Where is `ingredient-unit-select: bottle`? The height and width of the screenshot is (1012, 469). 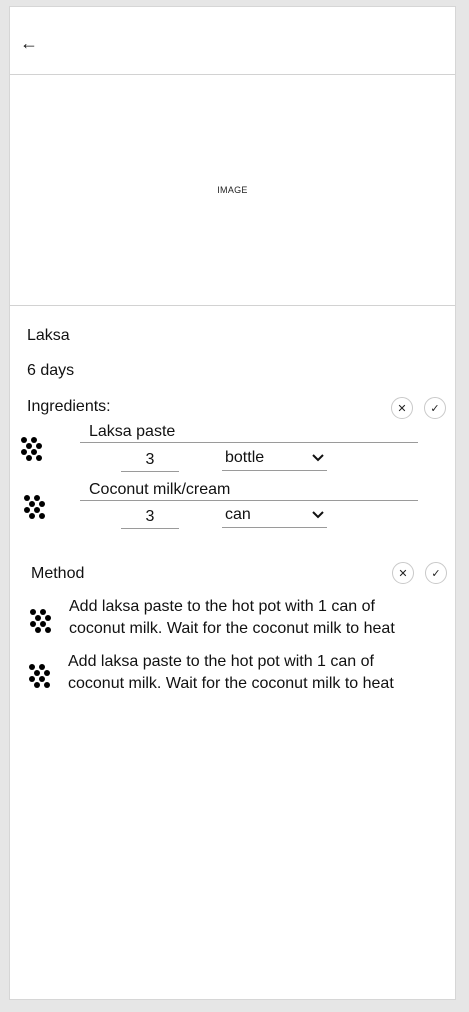 ingredient-unit-select: bottle is located at coordinates (274, 460).